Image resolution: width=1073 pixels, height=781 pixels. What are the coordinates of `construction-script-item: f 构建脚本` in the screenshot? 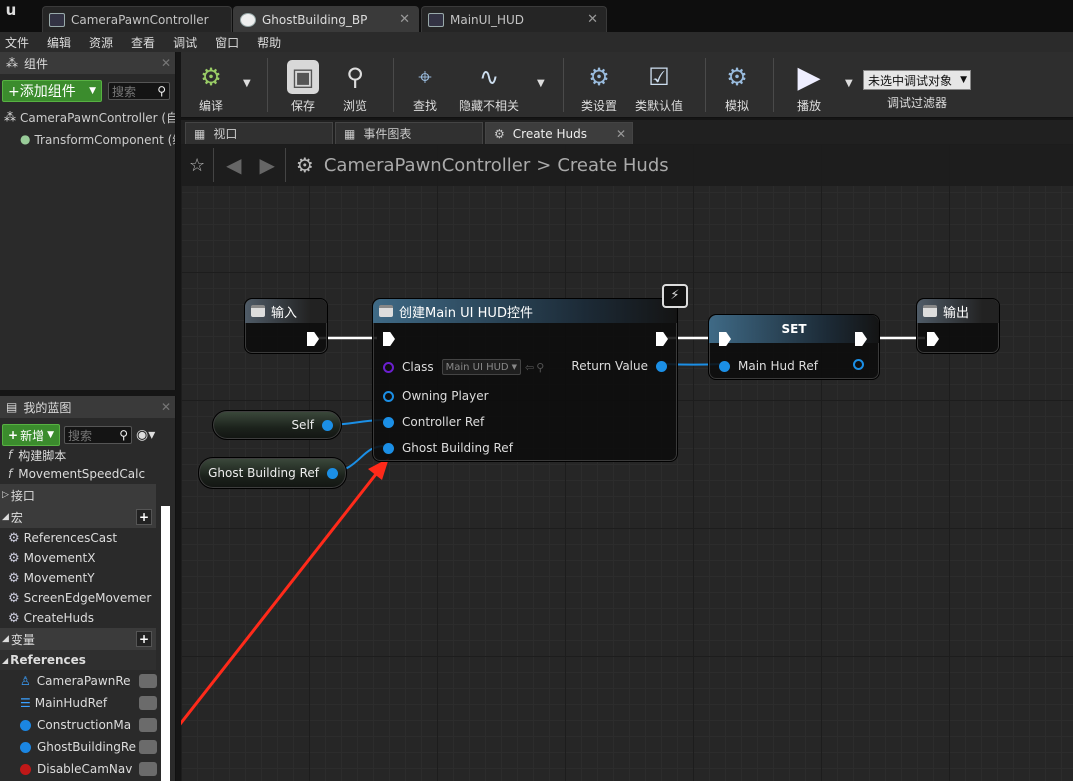 It's located at (87, 455).